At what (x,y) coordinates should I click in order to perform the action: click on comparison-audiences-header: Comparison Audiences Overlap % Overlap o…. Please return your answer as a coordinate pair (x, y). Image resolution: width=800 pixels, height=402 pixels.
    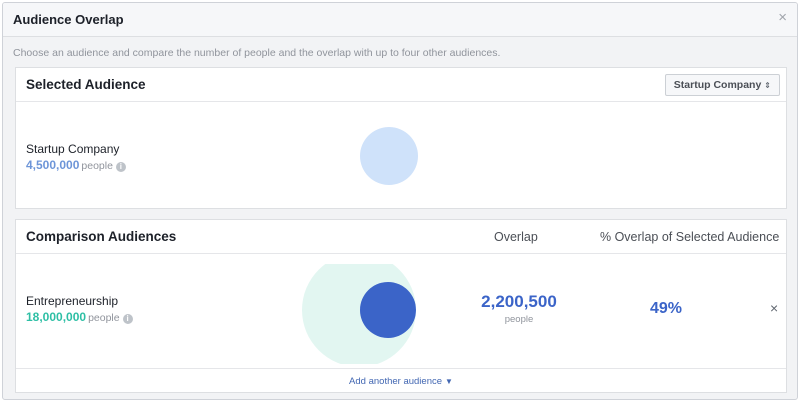
    Looking at the image, I should click on (401, 237).